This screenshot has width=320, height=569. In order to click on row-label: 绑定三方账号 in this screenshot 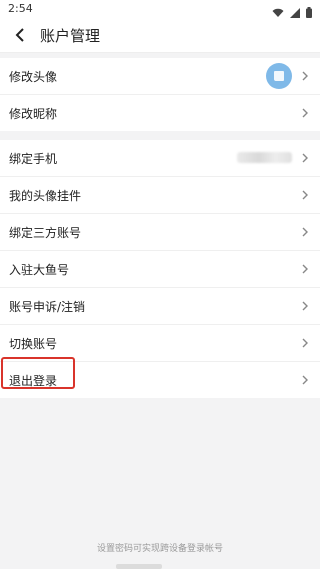, I will do `click(45, 233)`.